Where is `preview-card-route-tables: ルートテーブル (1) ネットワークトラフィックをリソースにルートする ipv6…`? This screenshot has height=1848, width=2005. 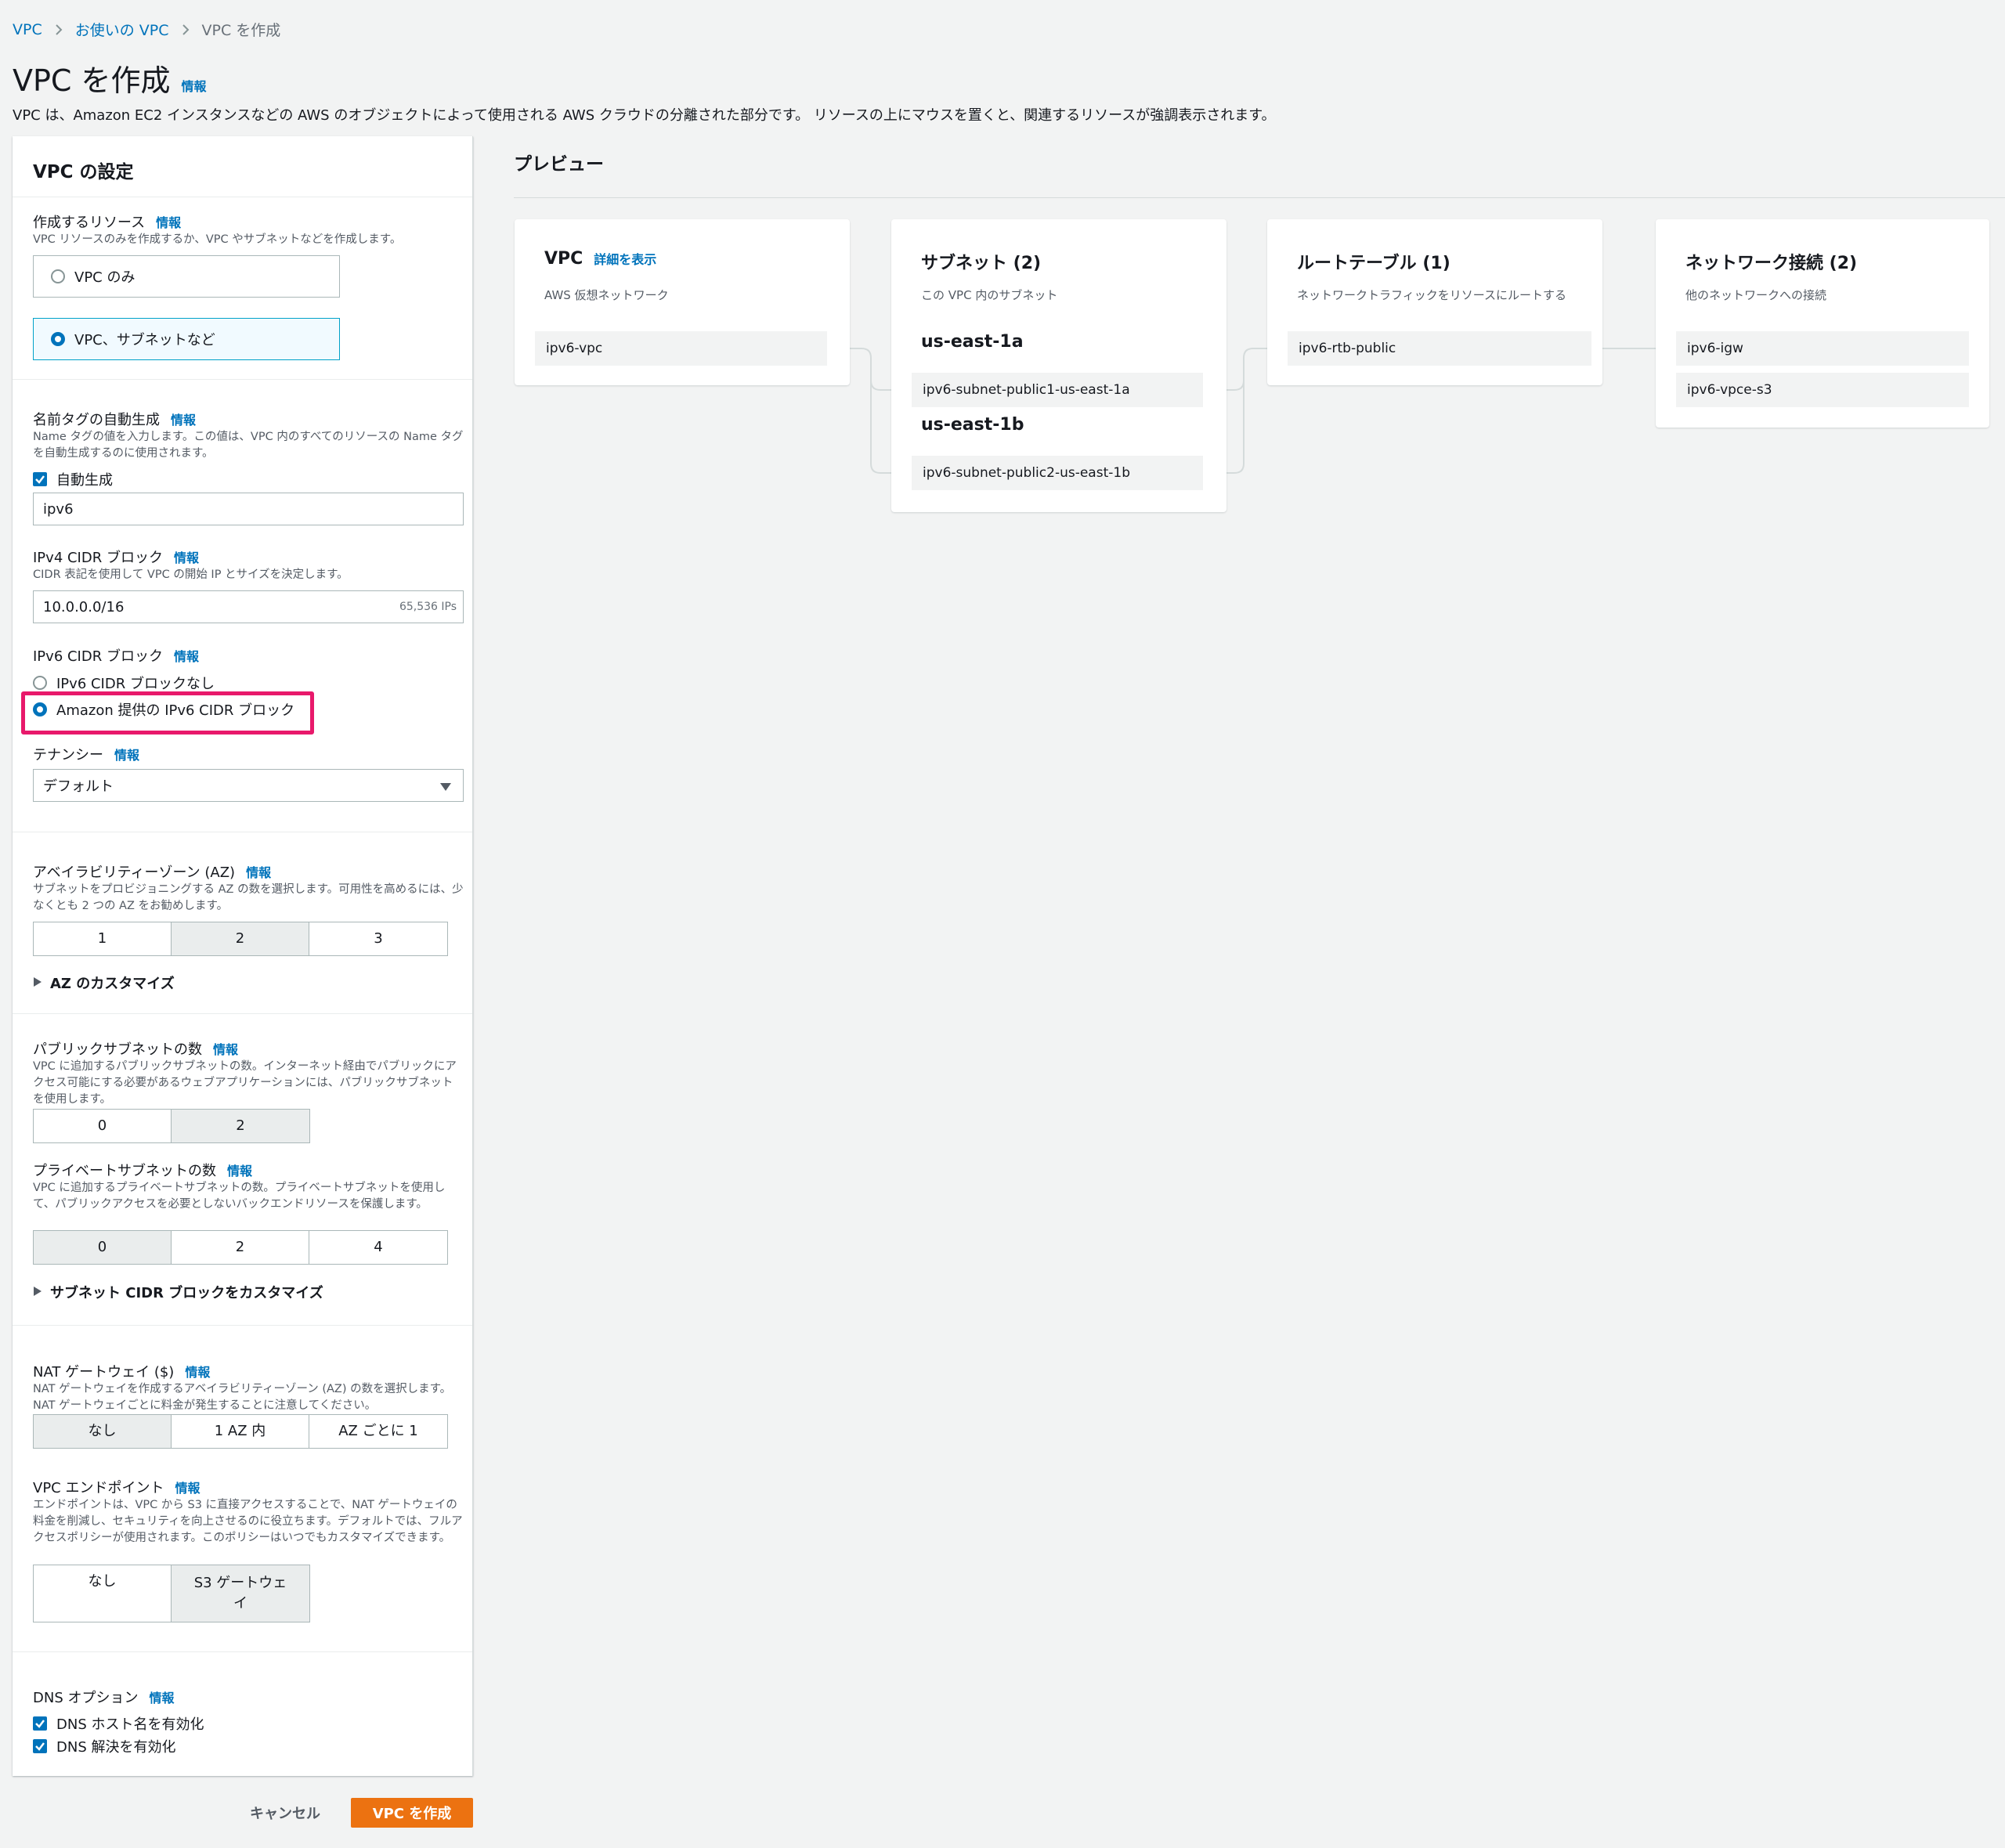 preview-card-route-tables: ルートテーブル (1) ネットワークトラフィックをリソースにルートする ipv6… is located at coordinates (1434, 302).